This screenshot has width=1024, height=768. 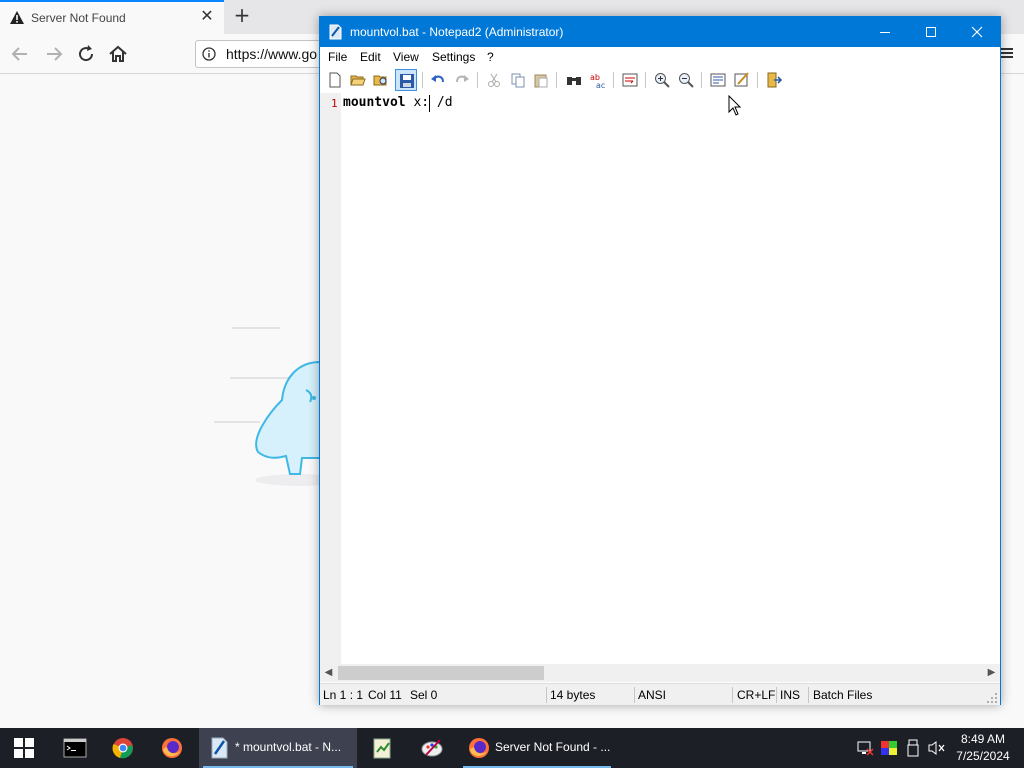 What do you see at coordinates (207, 16) in the screenshot?
I see `tab-close-icon: ✕` at bounding box center [207, 16].